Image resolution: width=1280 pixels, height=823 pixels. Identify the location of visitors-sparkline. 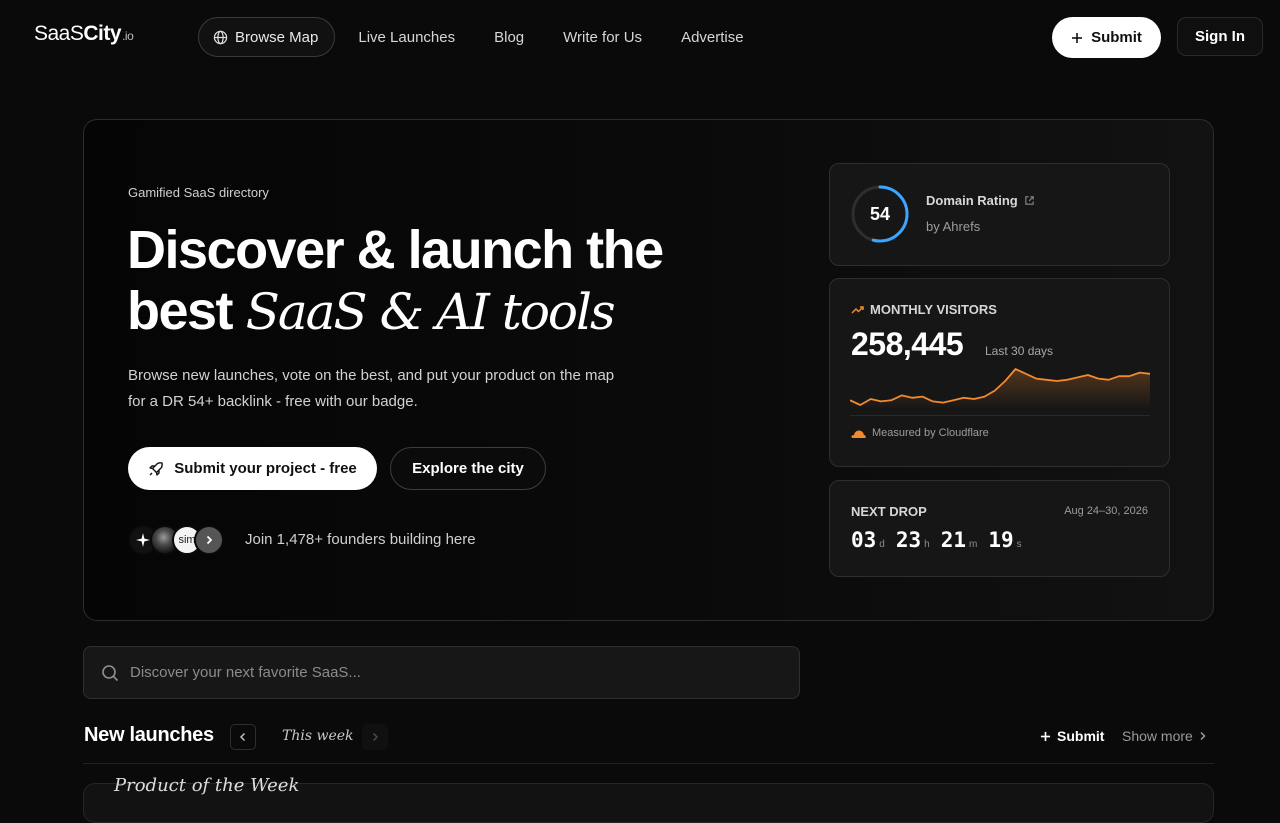
(1000, 388).